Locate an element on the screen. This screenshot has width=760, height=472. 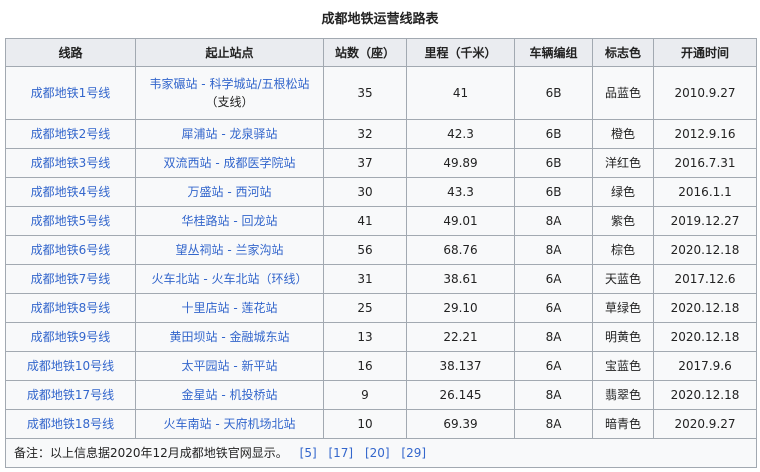
train-formation-cell: 6A is located at coordinates (553, 366).